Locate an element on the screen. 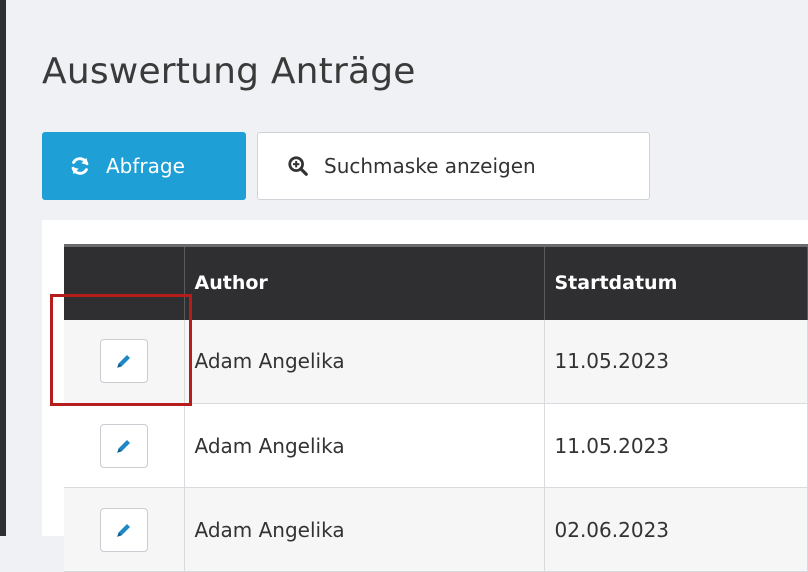 This screenshot has width=808, height=572. column-header-edit is located at coordinates (124, 282).